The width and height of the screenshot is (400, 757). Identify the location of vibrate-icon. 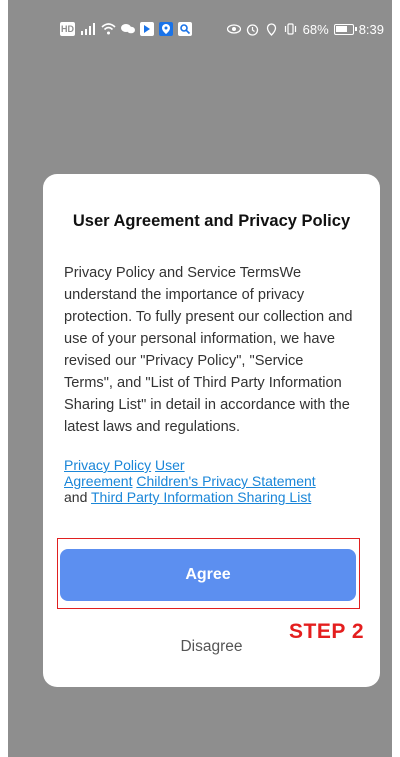
(291, 29).